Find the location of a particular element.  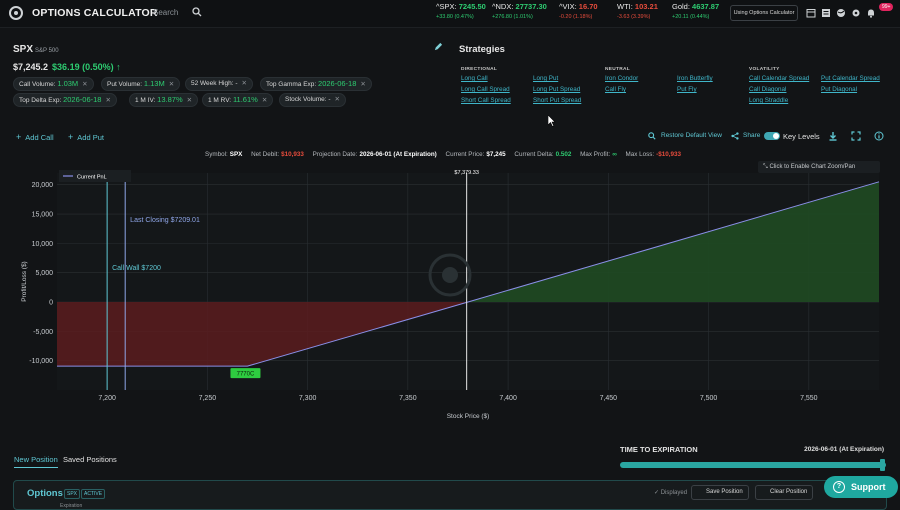

pill-top-delta-exp: Top Delta Exp: 2026-06-18 ✕ is located at coordinates (65, 100).